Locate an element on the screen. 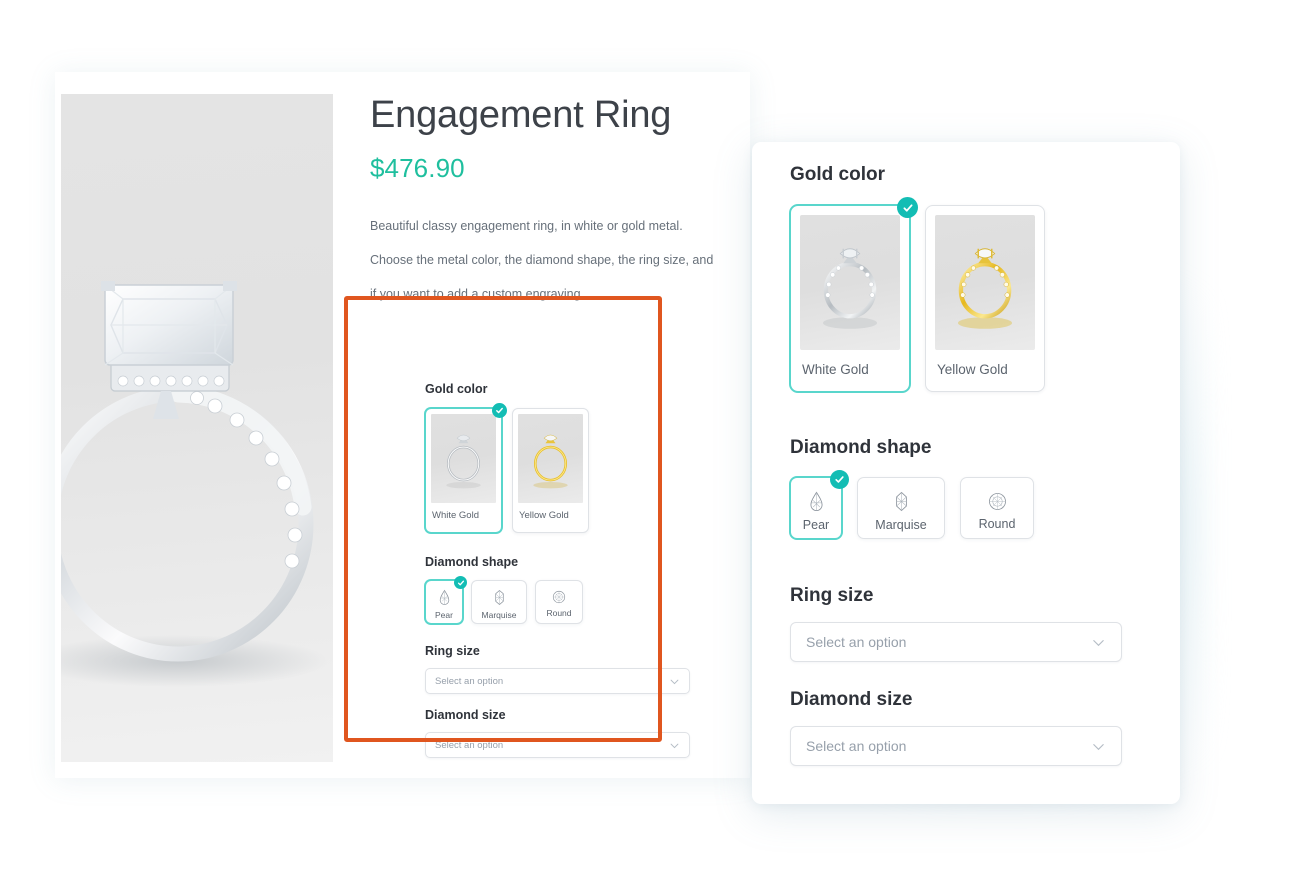 The width and height of the screenshot is (1300, 874). product-price: $476.90 is located at coordinates (417, 167).